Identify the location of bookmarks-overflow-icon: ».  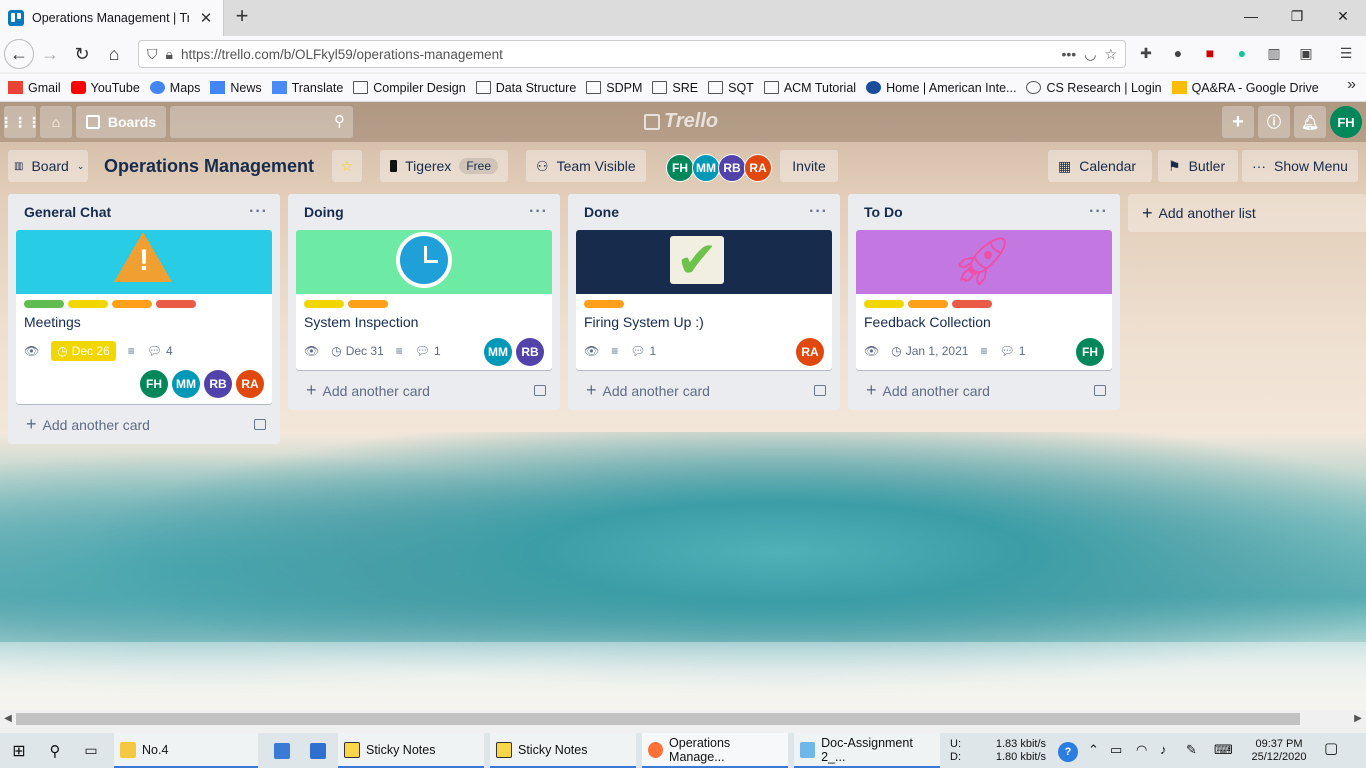
(1351, 85).